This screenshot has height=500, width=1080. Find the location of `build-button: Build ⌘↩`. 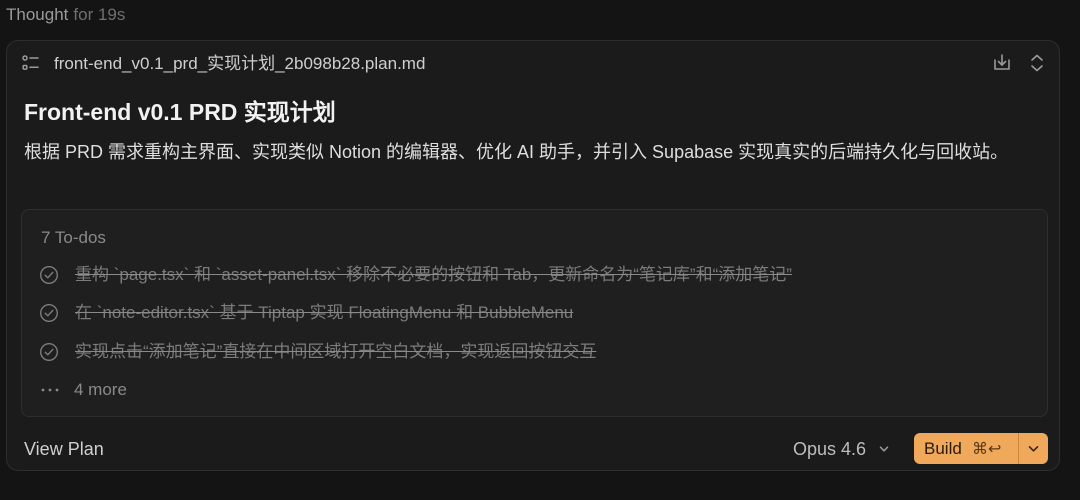

build-button: Build ⌘↩ is located at coordinates (966, 448).